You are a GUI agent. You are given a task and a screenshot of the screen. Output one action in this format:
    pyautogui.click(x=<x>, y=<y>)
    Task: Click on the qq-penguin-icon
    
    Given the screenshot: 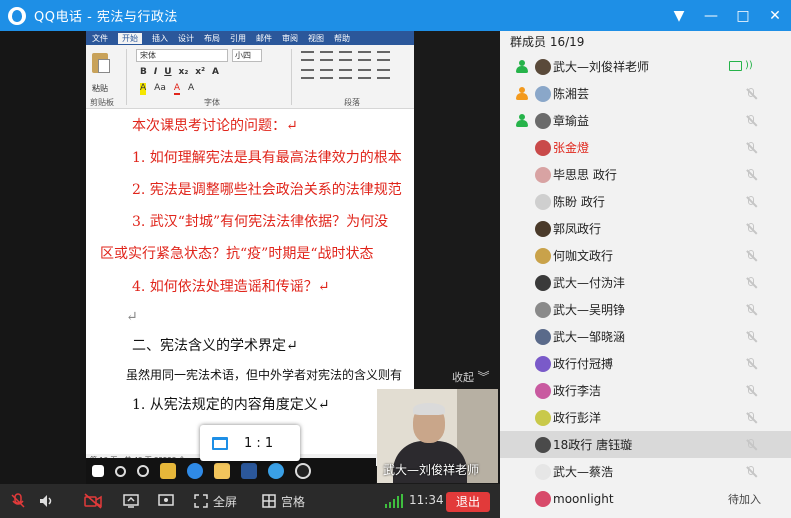 What is the action you would take?
    pyautogui.click(x=303, y=471)
    